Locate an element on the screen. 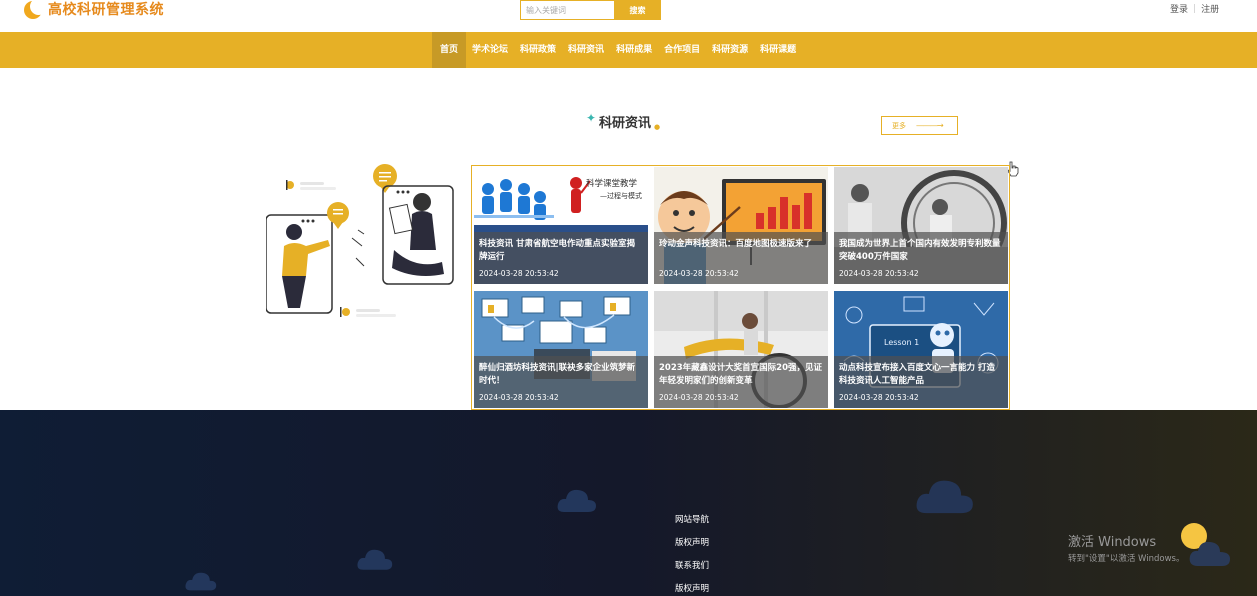  activation-subtitle: 转到"设置"以激活 Windows。 is located at coordinates (1126, 559).